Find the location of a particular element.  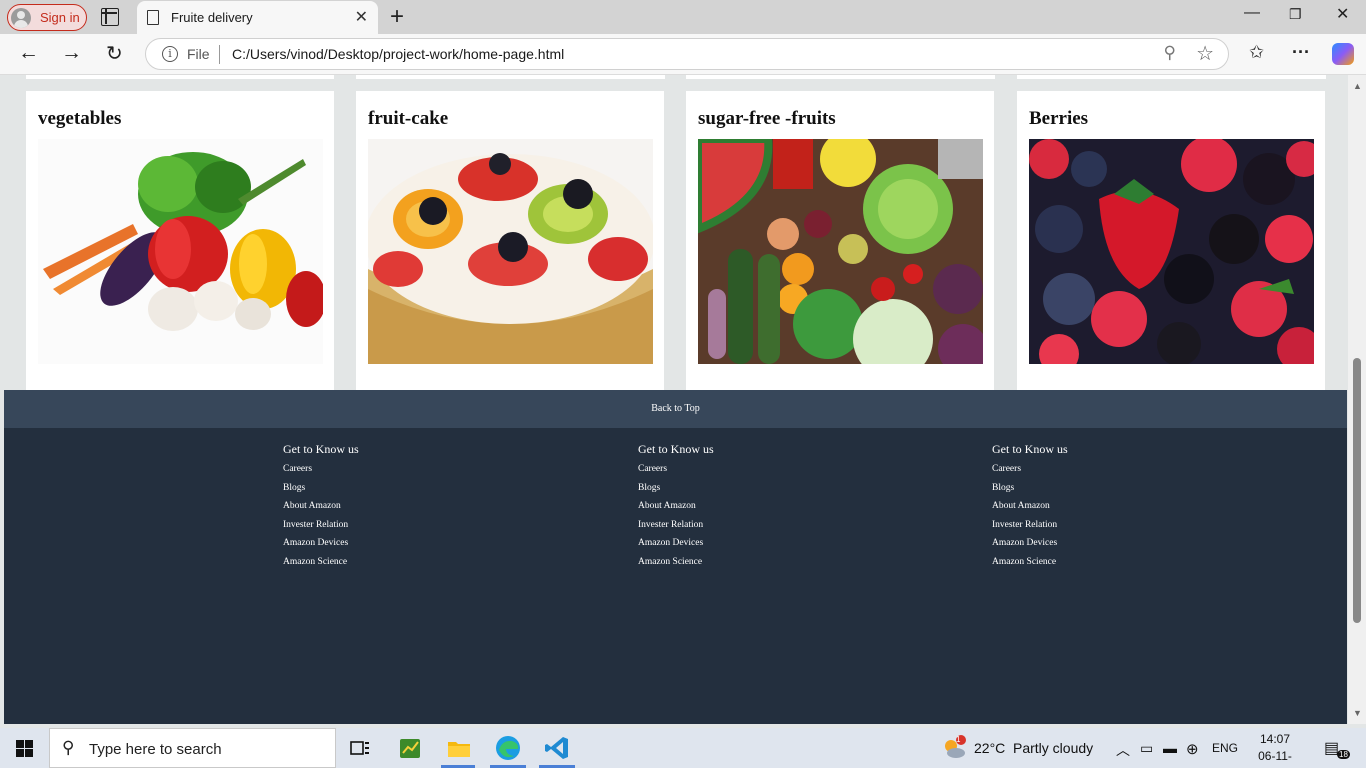

mixed-fruits-vegetables-image is located at coordinates (840, 251).